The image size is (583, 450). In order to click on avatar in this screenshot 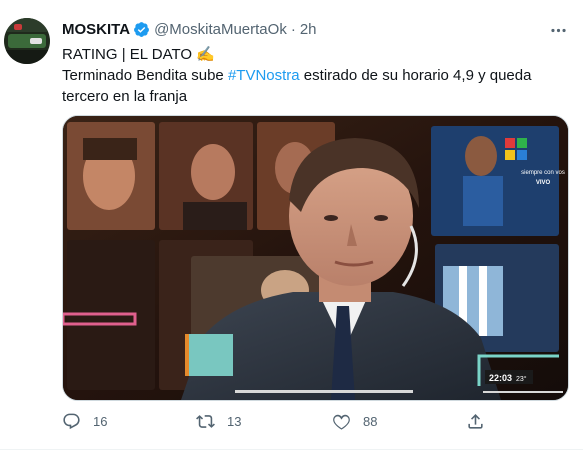, I will do `click(27, 41)`.